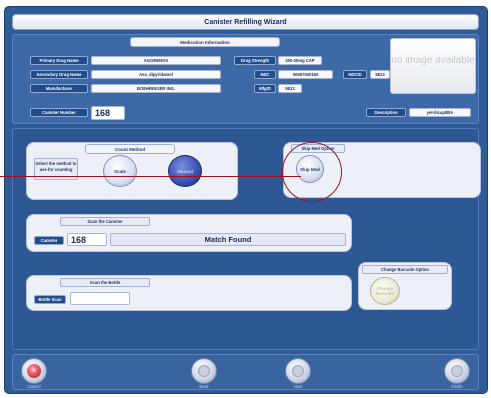 The width and height of the screenshot is (491, 398). What do you see at coordinates (156, 74) in the screenshot?
I see `secondary-drug-name-value: Asa_dipyridamol` at bounding box center [156, 74].